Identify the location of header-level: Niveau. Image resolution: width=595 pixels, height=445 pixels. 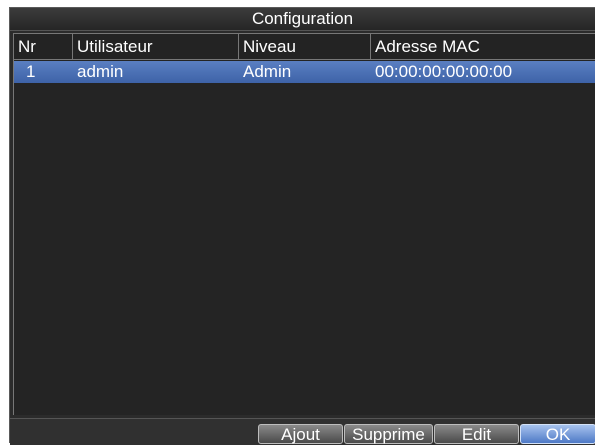
(305, 47).